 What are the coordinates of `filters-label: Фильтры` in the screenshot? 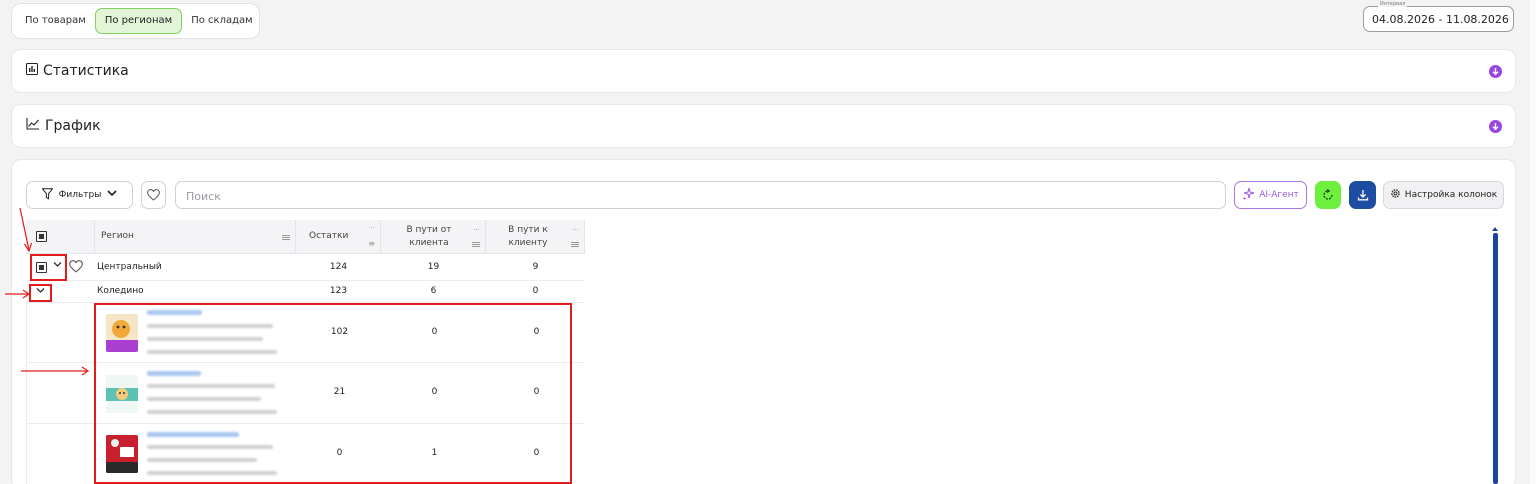 It's located at (80, 195).